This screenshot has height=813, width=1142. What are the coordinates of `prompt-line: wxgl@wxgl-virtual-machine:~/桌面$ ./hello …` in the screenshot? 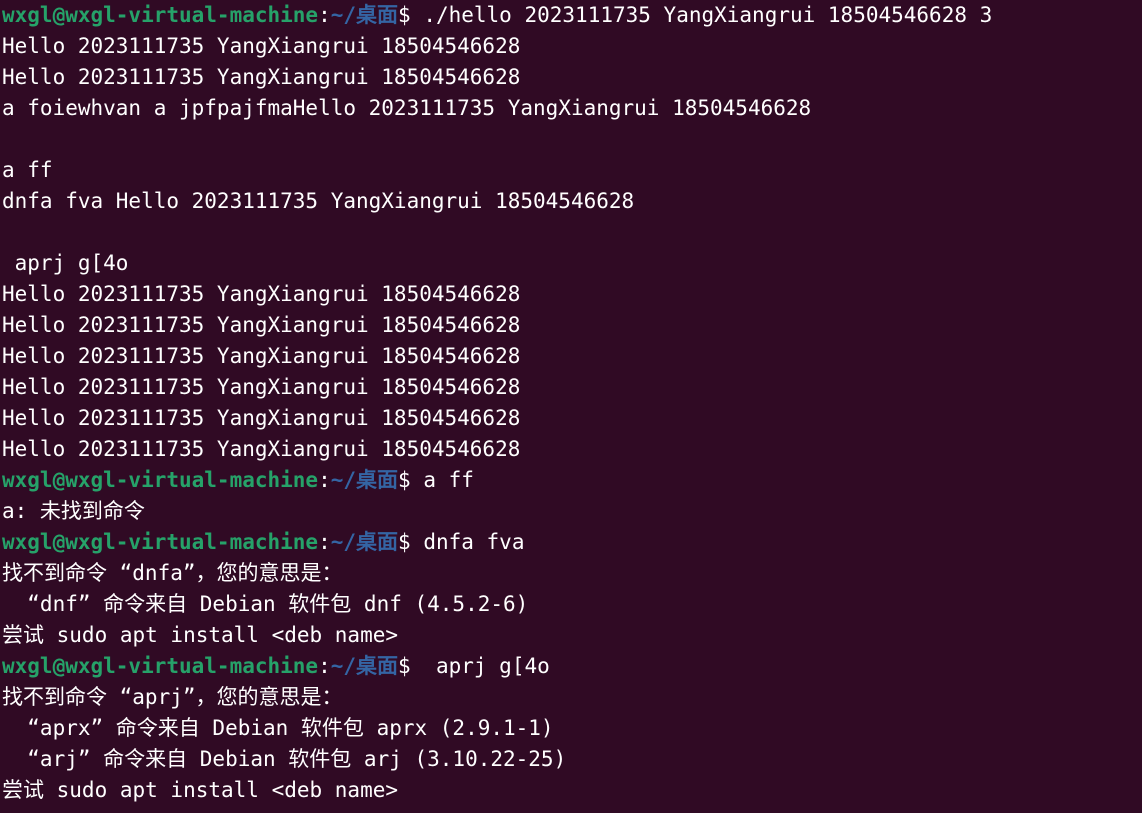 It's located at (572, 15).